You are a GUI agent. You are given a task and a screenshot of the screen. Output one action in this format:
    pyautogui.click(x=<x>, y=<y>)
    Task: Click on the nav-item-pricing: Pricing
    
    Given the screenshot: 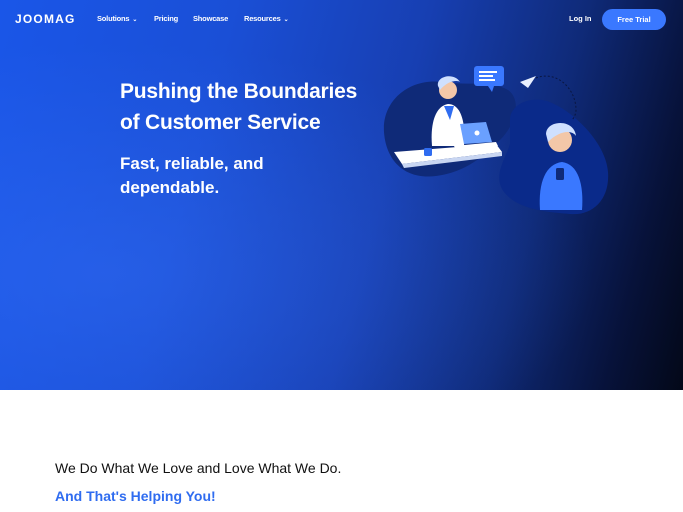 What is the action you would take?
    pyautogui.click(x=166, y=18)
    